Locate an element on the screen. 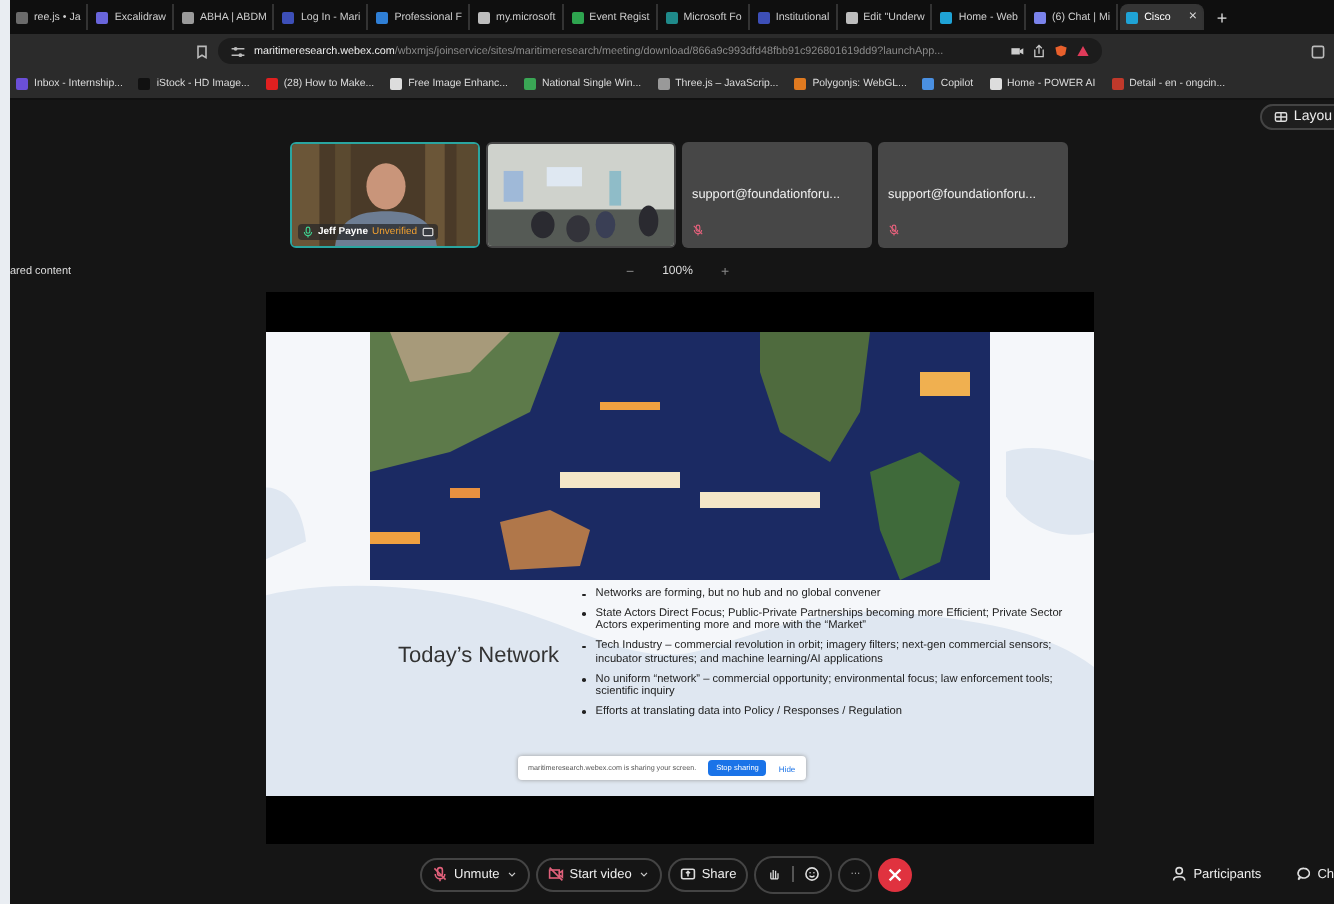 This screenshot has height=904, width=1334. end-call-button is located at coordinates (895, 874).